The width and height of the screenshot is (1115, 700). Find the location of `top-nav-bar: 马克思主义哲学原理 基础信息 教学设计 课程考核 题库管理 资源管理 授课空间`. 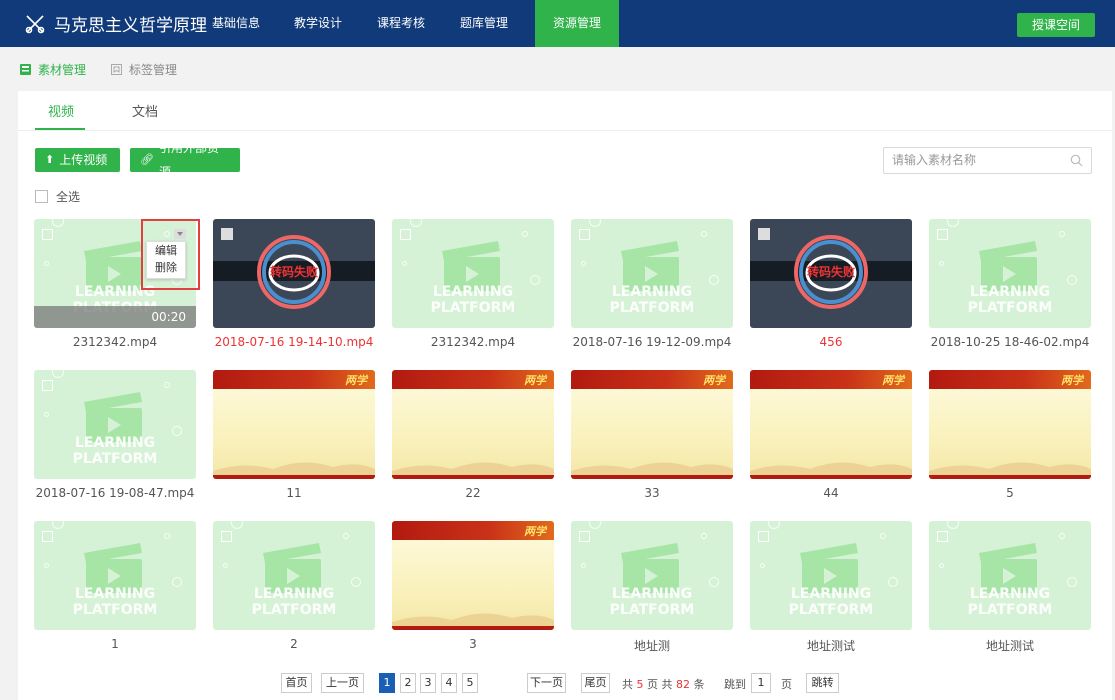

top-nav-bar: 马克思主义哲学原理 基础信息 教学设计 课程考核 题库管理 资源管理 授课空间 is located at coordinates (557, 23).